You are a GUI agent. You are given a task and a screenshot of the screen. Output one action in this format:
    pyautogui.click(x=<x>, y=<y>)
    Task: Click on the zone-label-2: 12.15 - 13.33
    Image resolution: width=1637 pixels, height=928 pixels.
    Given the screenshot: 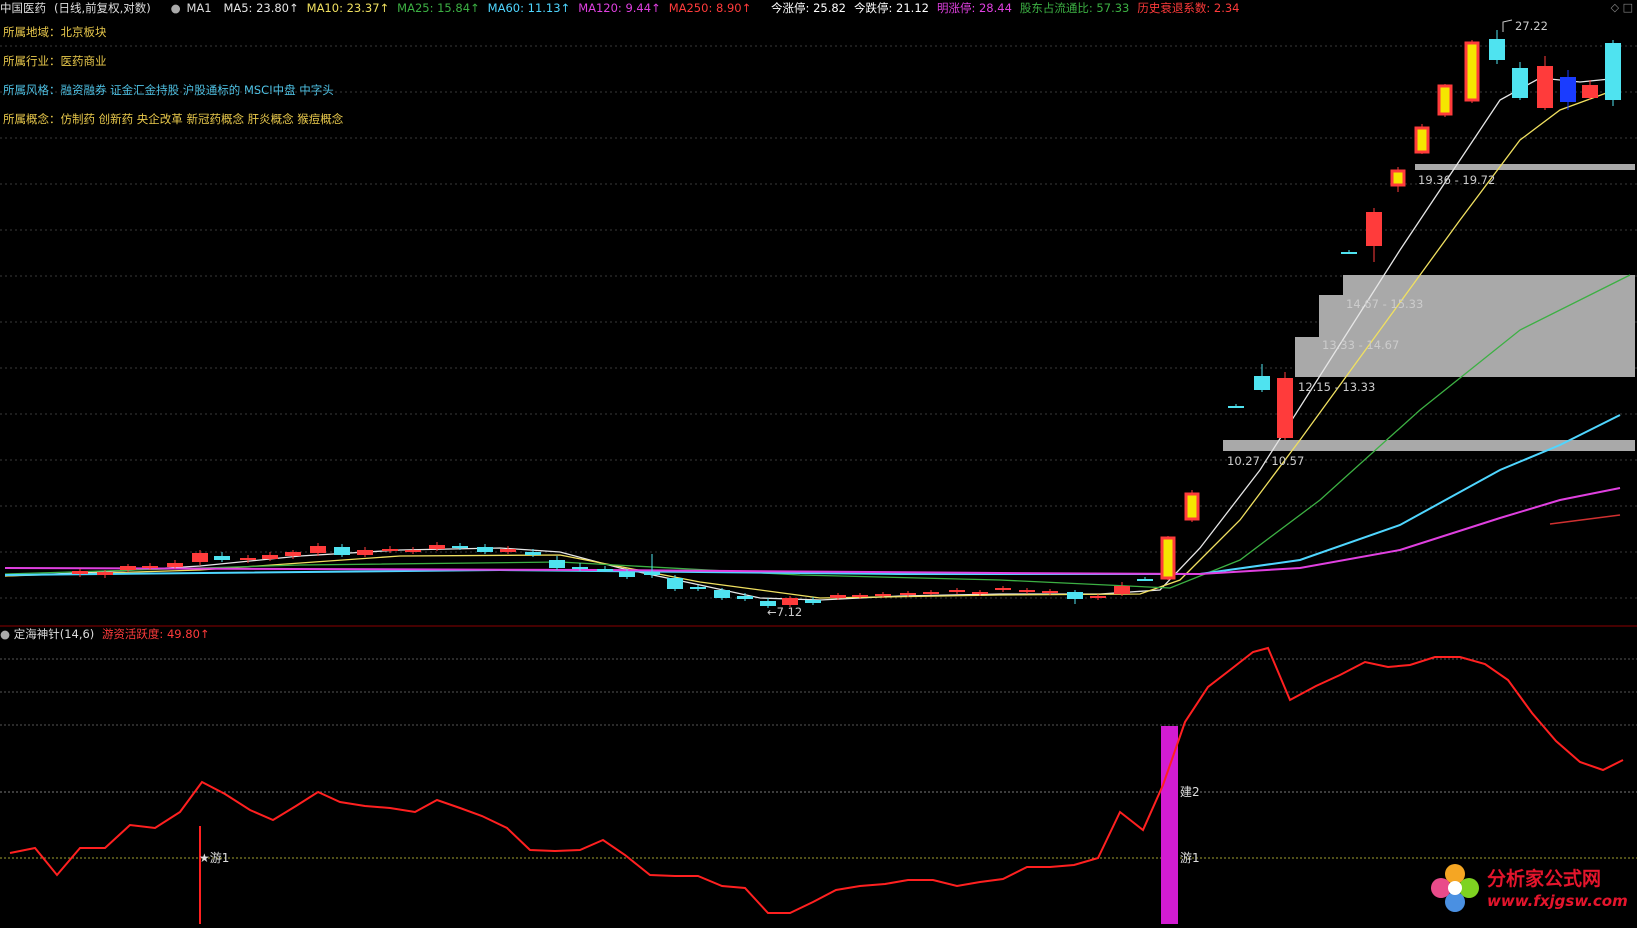 What is the action you would take?
    pyautogui.click(x=1336, y=387)
    